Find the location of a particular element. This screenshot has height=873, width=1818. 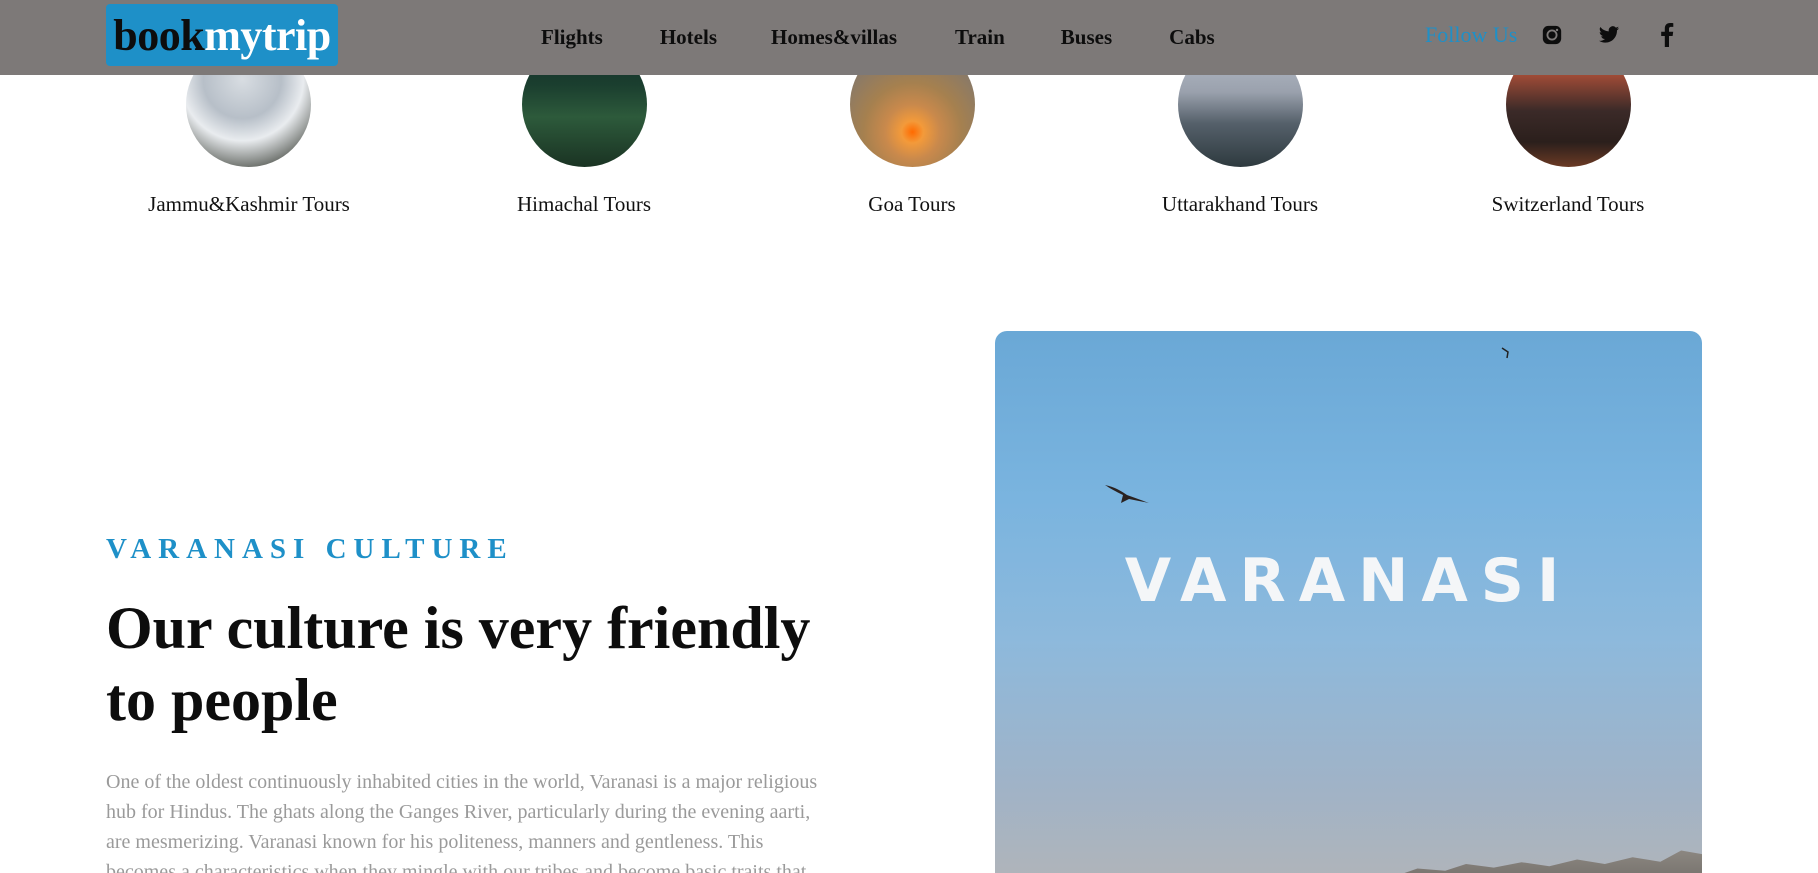

nav-flights: Flights is located at coordinates (572, 37).